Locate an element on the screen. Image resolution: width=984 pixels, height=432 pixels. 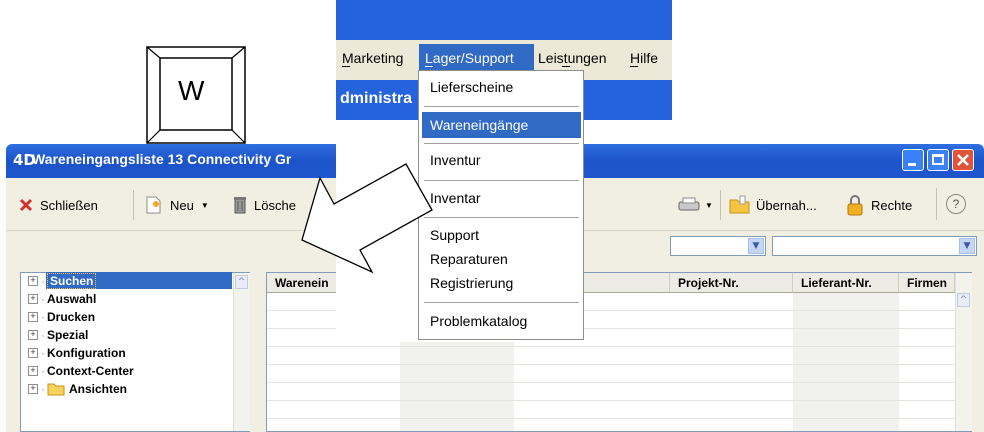
menu-lager-support: Lager/Support is located at coordinates (469, 58).